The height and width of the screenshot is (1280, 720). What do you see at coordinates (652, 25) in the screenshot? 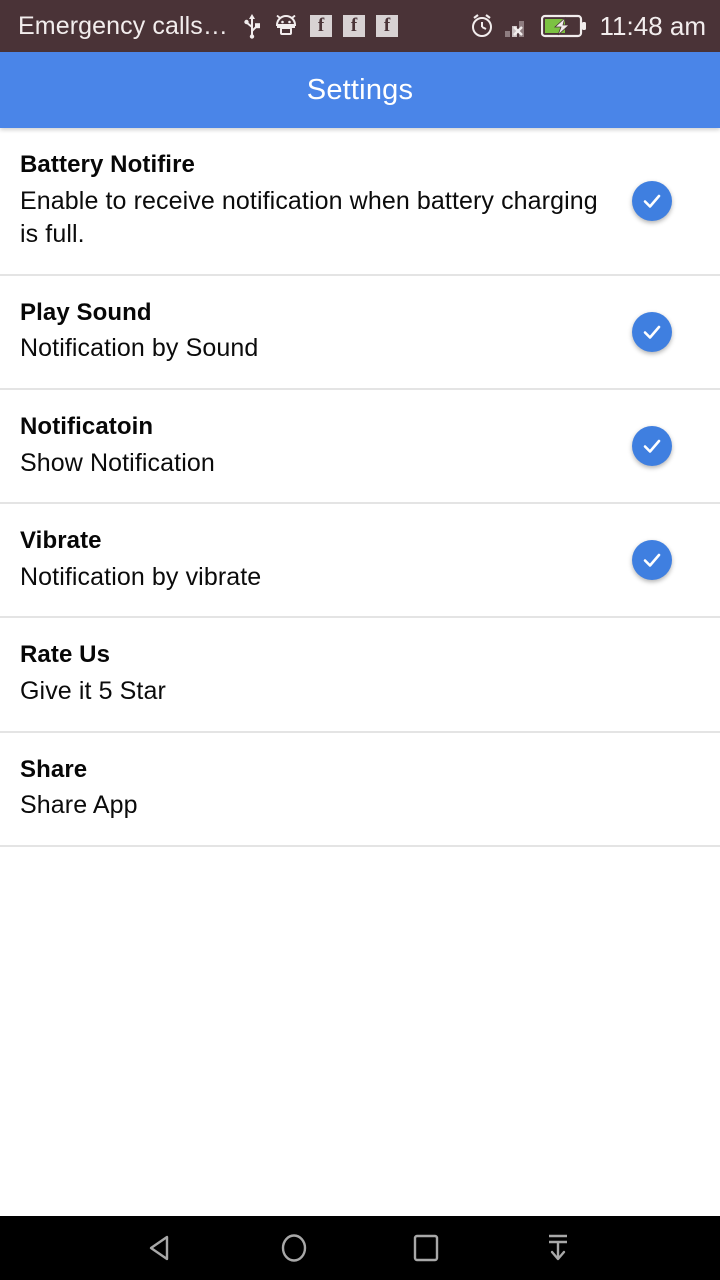
I see `clock-label: 11:48 am` at bounding box center [652, 25].